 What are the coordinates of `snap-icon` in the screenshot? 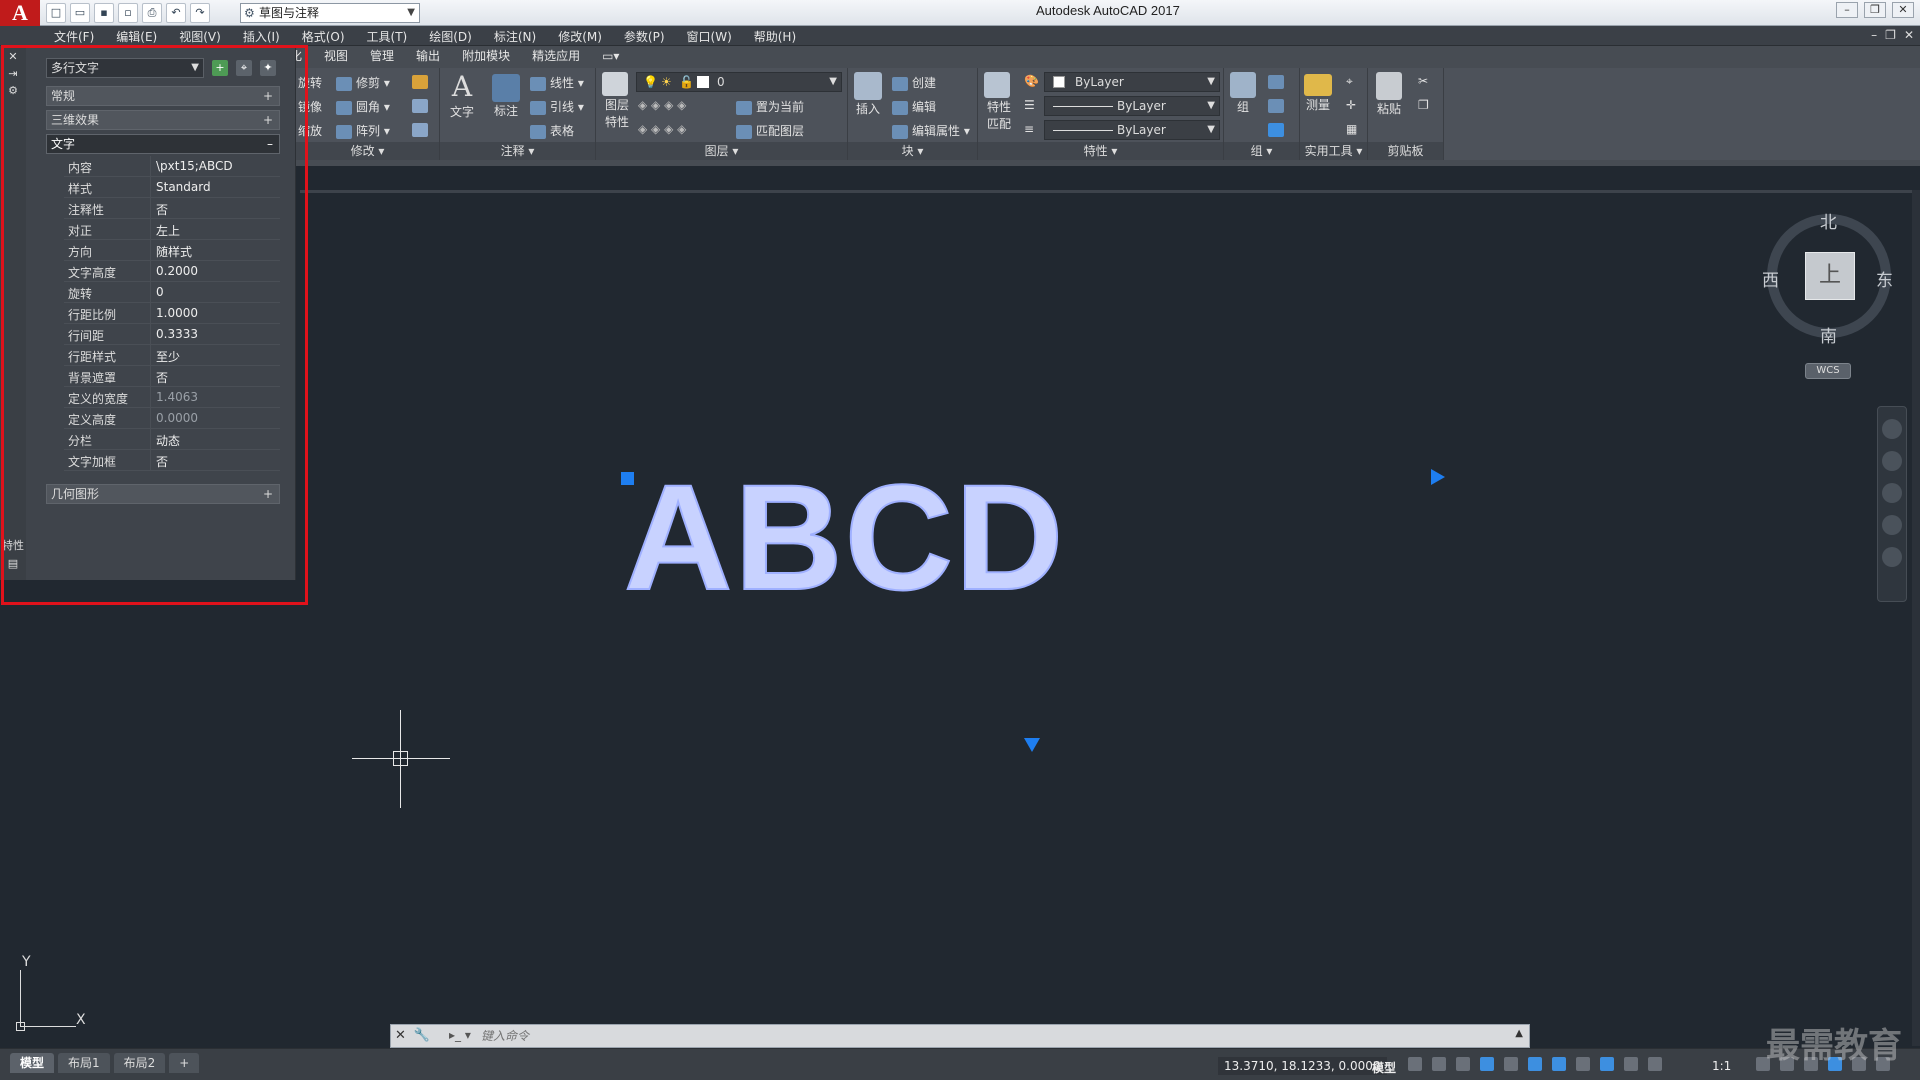 It's located at (1439, 1064).